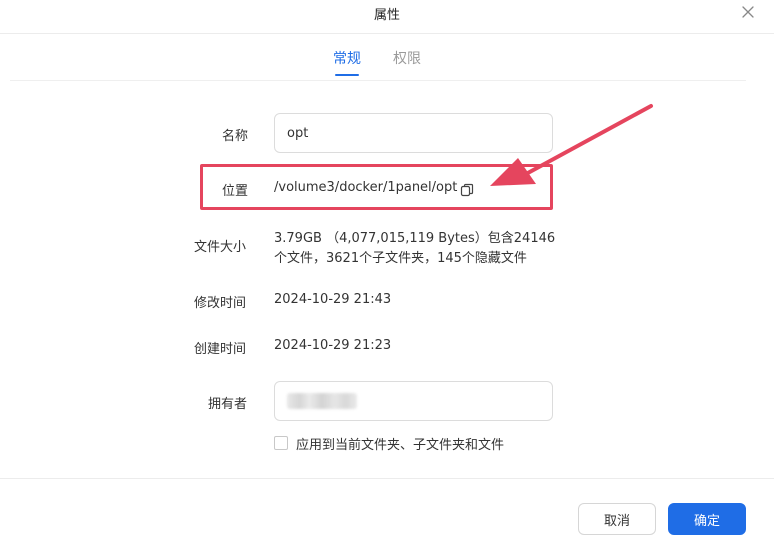 This screenshot has width=774, height=546. Describe the element at coordinates (298, 133) in the screenshot. I see `name-input-value: opt` at that location.